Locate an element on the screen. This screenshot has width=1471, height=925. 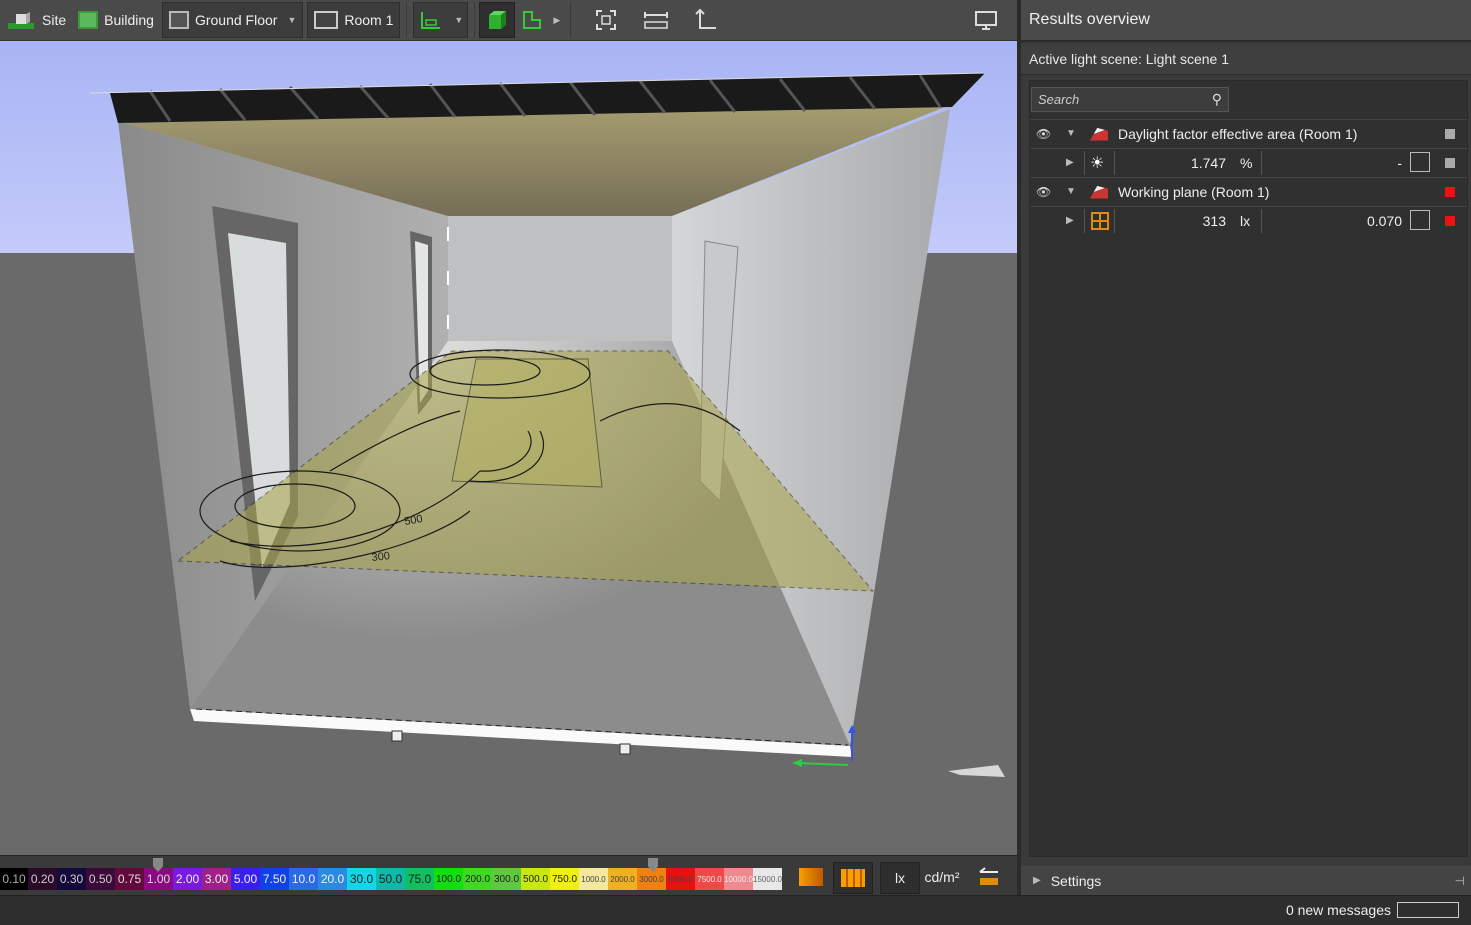
legend-cell: 3.00 is located at coordinates (216, 879).